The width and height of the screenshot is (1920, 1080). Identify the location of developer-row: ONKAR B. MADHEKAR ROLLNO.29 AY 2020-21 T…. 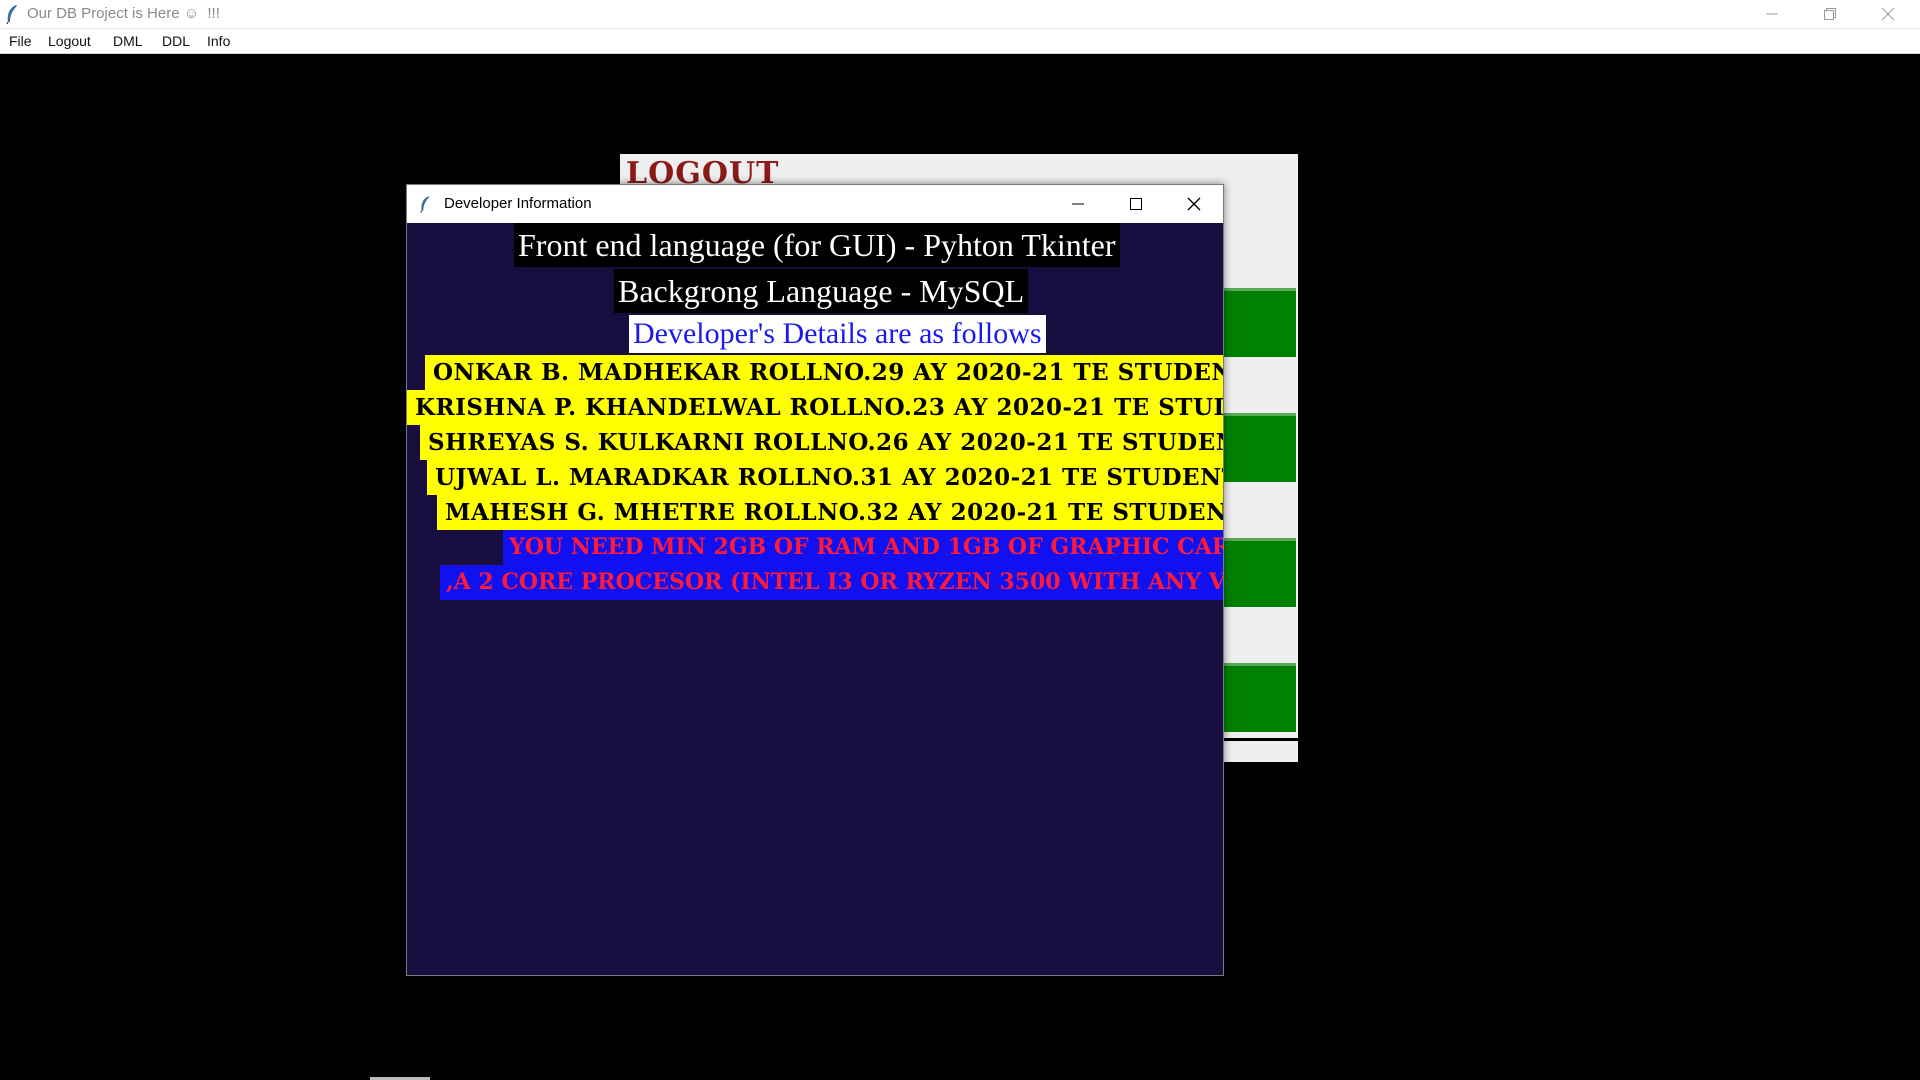
(824, 372).